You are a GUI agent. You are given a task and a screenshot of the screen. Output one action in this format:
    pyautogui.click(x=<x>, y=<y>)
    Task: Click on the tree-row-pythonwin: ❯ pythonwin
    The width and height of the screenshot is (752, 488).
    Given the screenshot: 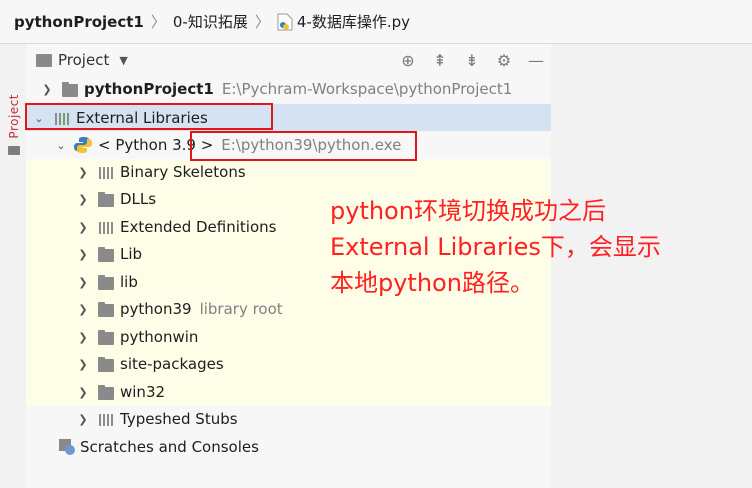 What is the action you would take?
    pyautogui.click(x=137, y=337)
    